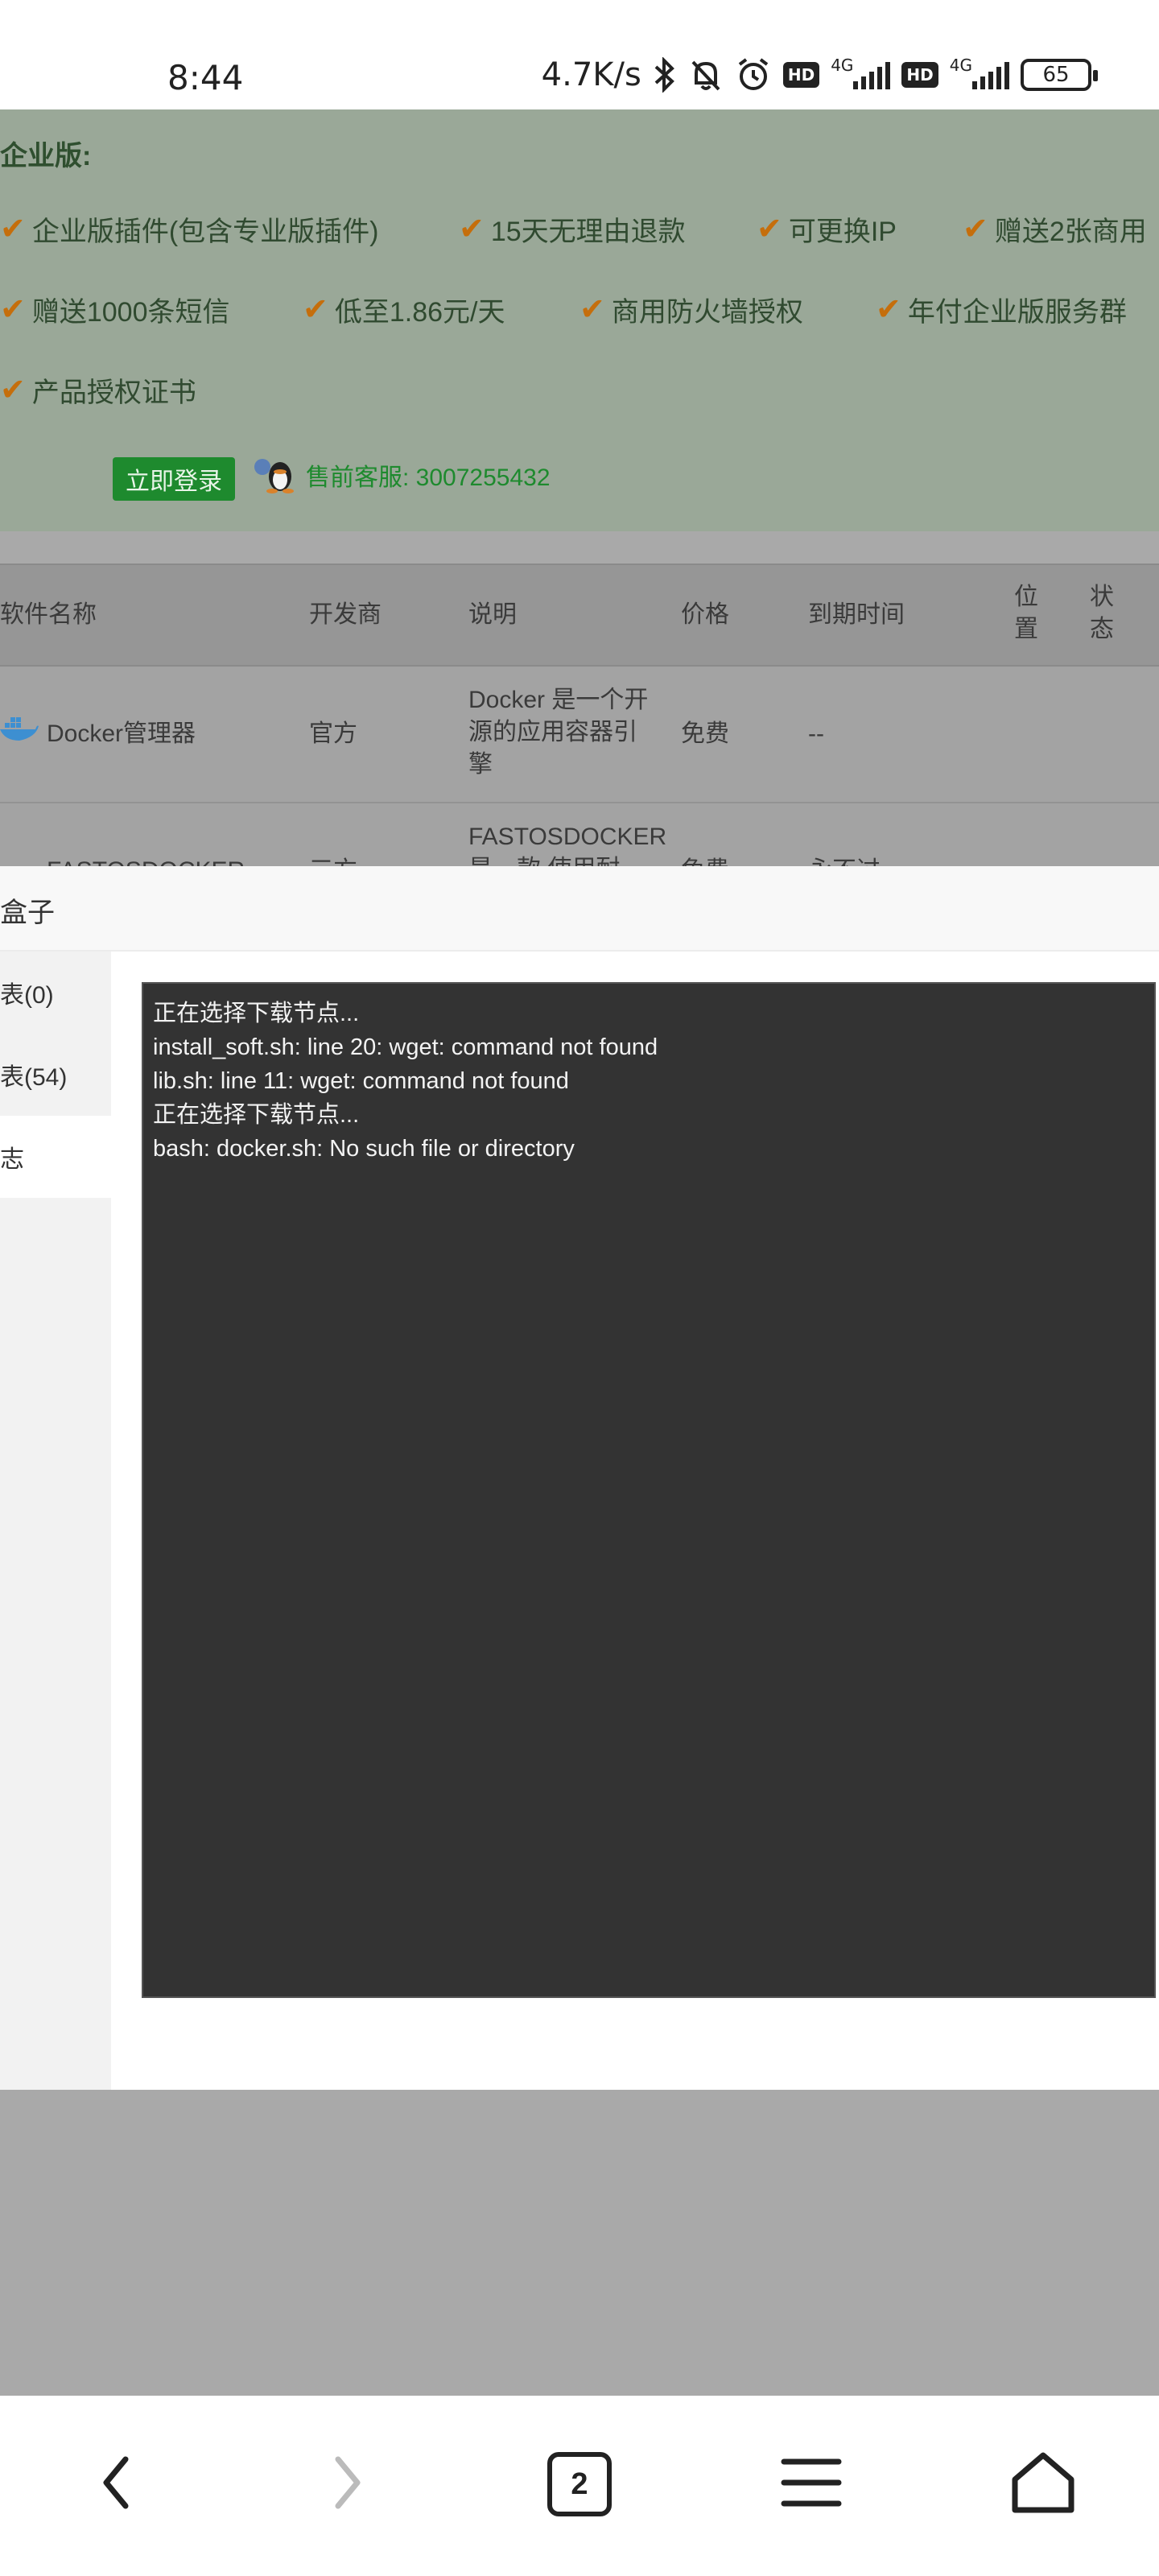 The image size is (1159, 2576). I want to click on table-header: 软件名称 开发商 说明 价格 到期时间 位置 状态, so click(579, 615).